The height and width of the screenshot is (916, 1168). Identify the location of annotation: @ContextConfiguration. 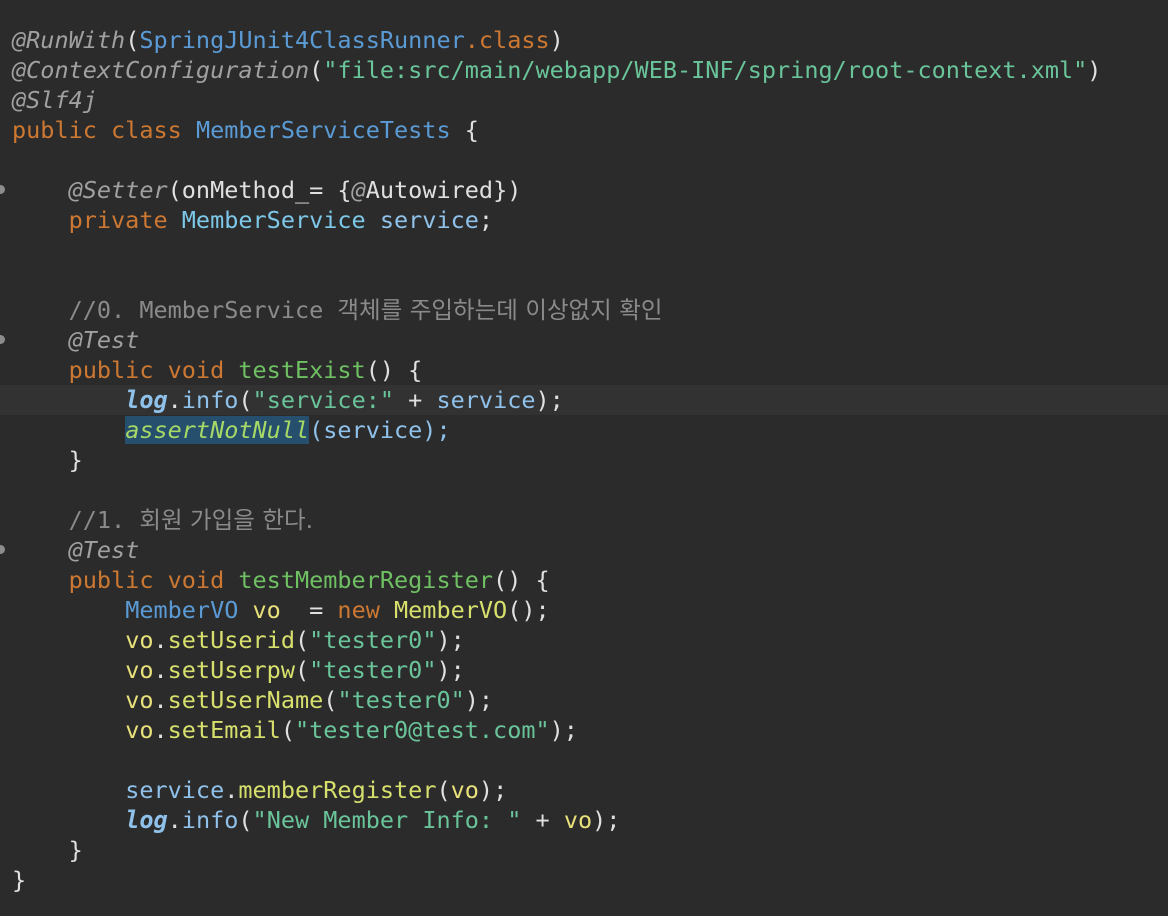
(161, 70).